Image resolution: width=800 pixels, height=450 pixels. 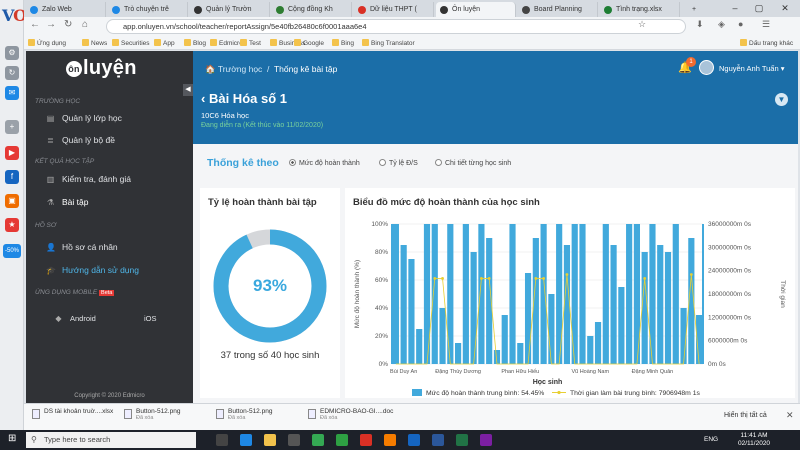 What do you see at coordinates (226, 43) in the screenshot?
I see `bookmark-item: Edmicro` at bounding box center [226, 43].